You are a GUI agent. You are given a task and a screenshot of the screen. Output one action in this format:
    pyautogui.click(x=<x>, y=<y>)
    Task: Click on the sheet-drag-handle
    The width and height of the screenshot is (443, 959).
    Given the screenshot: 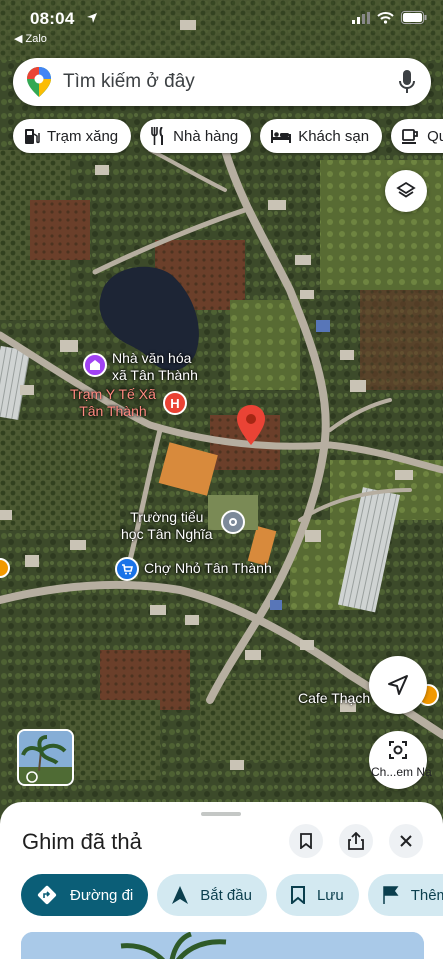 What is the action you would take?
    pyautogui.click(x=221, y=814)
    